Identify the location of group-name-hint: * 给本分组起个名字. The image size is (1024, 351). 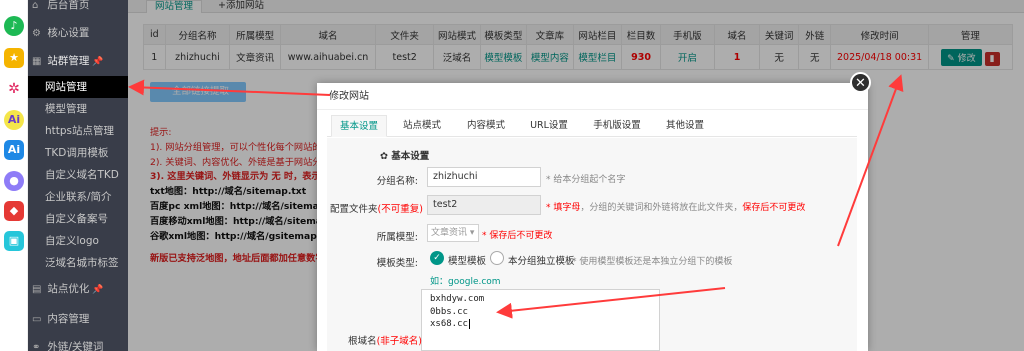
(586, 180).